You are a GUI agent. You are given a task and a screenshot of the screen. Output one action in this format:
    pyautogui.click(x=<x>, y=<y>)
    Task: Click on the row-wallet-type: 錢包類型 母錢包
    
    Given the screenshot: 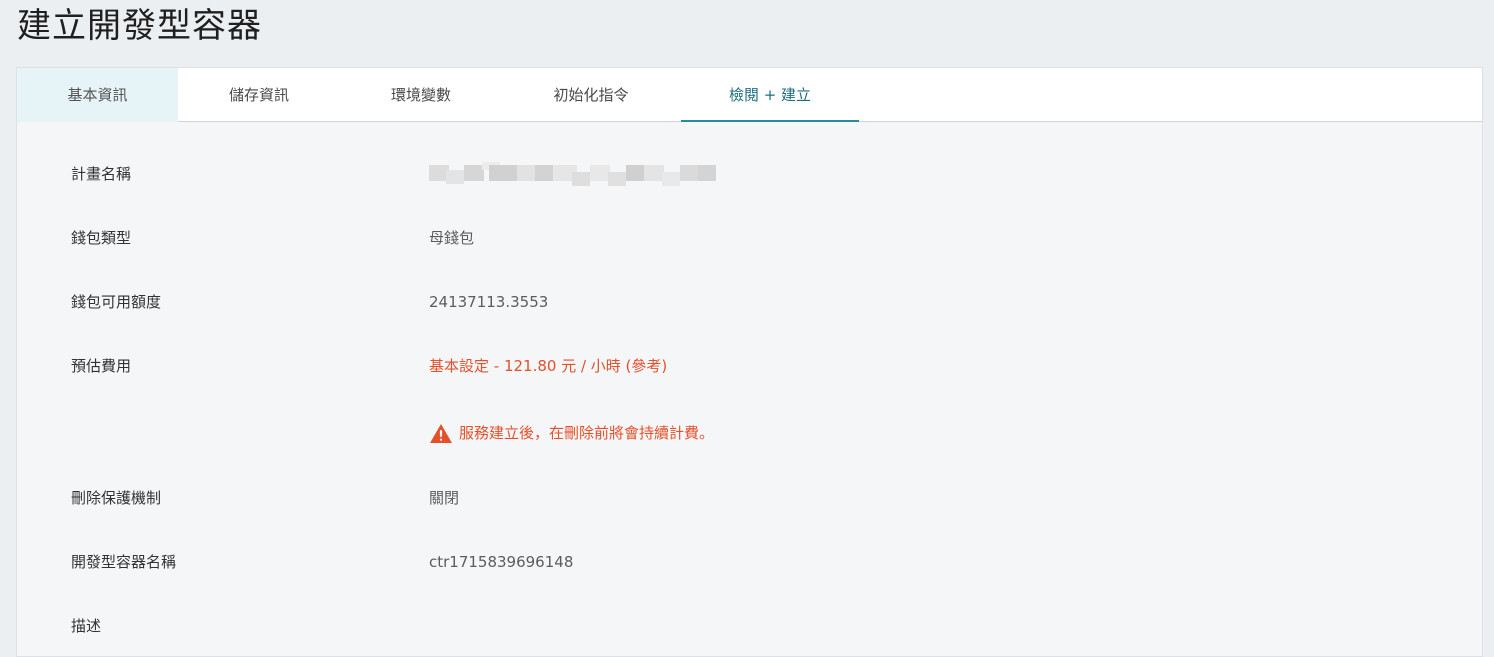 What is the action you would take?
    pyautogui.click(x=749, y=238)
    